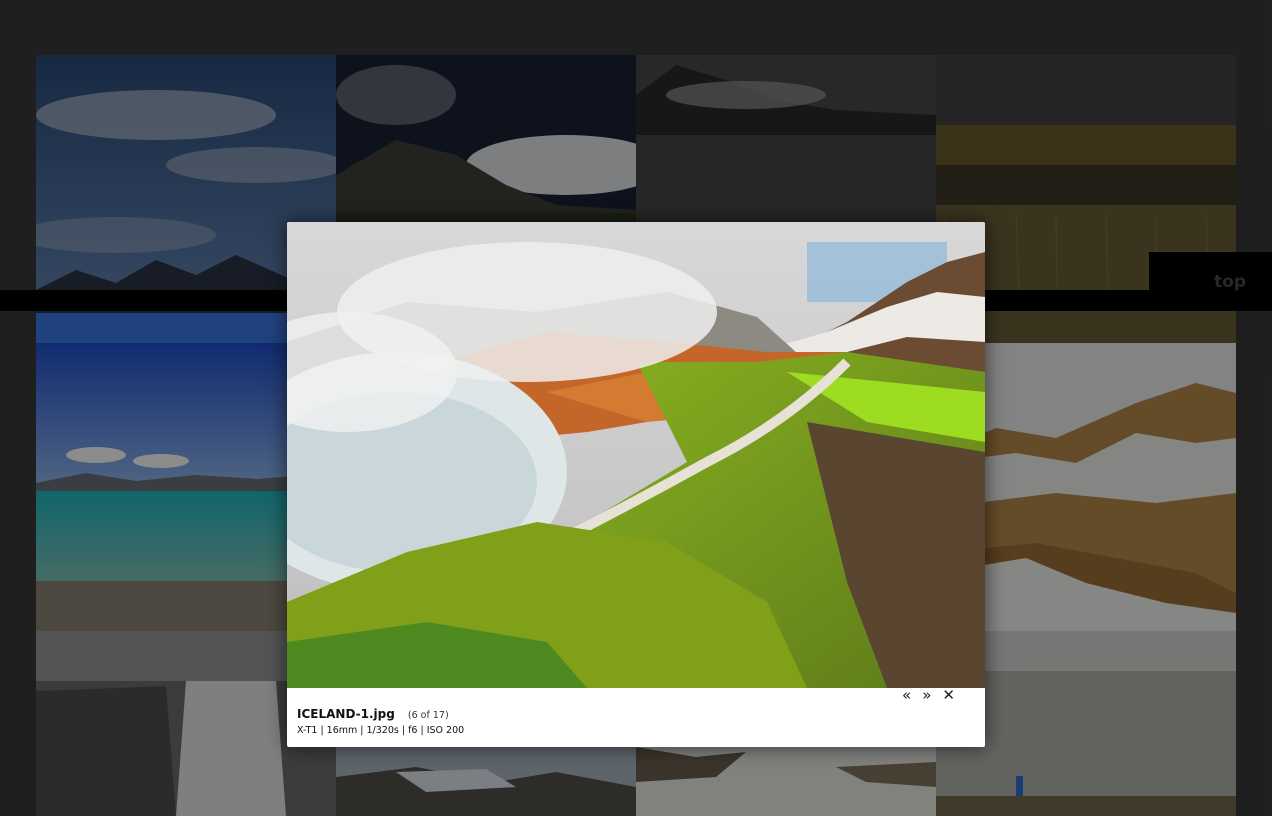 The height and width of the screenshot is (816, 1272). I want to click on close-icon: ✕, so click(948, 695).